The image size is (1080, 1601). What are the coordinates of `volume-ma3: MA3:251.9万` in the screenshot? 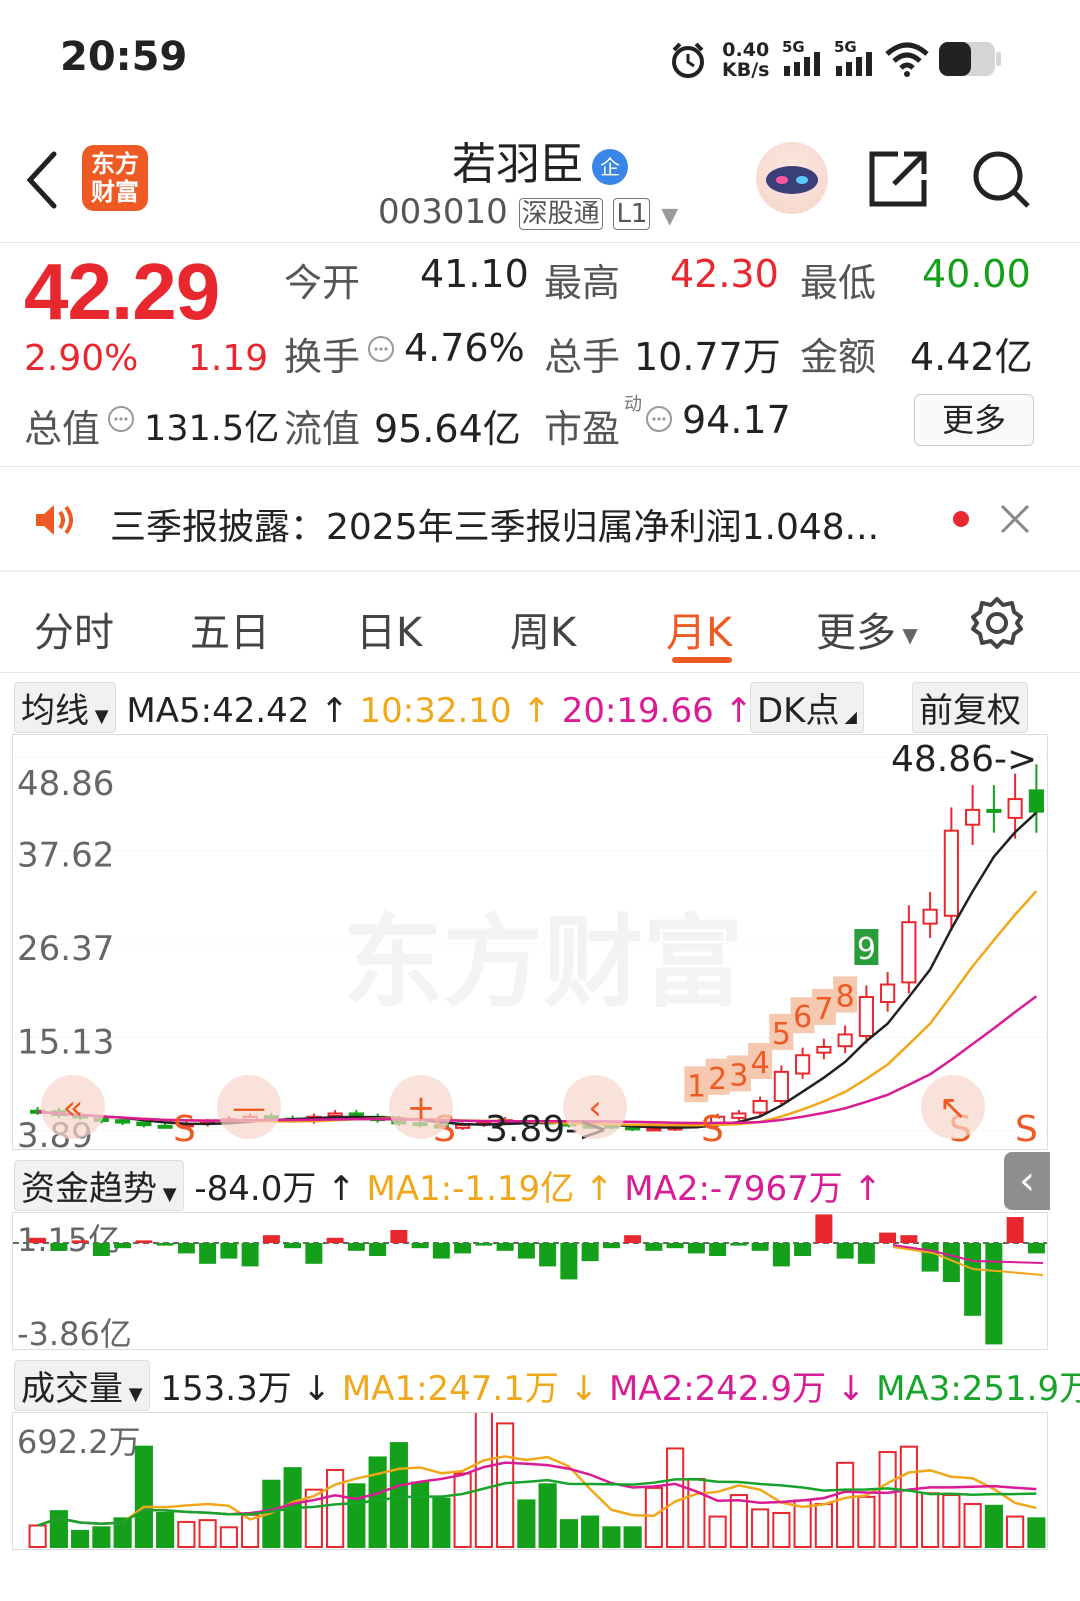 It's located at (978, 1389).